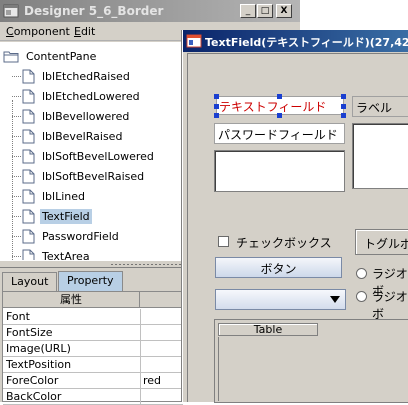 The height and width of the screenshot is (405, 408). I want to click on minimize-icon: _, so click(248, 10).